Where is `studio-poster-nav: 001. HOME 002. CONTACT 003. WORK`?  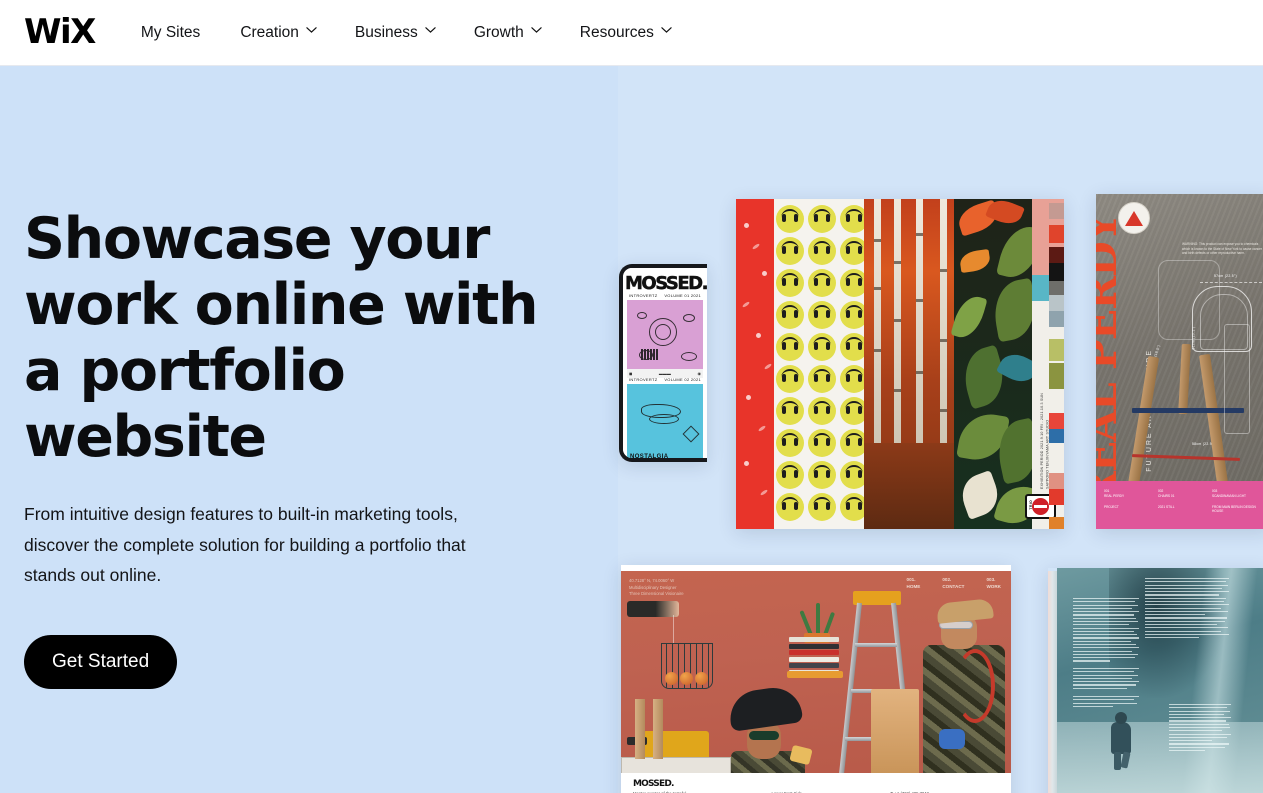
studio-poster-nav: 001. HOME 002. CONTACT 003. WORK is located at coordinates (954, 584).